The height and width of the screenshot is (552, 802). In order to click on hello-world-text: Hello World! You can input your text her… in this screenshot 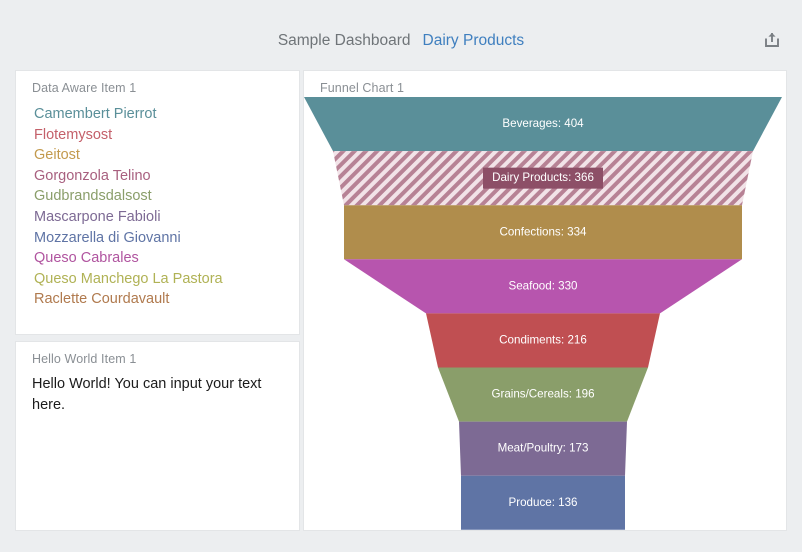, I will do `click(159, 395)`.